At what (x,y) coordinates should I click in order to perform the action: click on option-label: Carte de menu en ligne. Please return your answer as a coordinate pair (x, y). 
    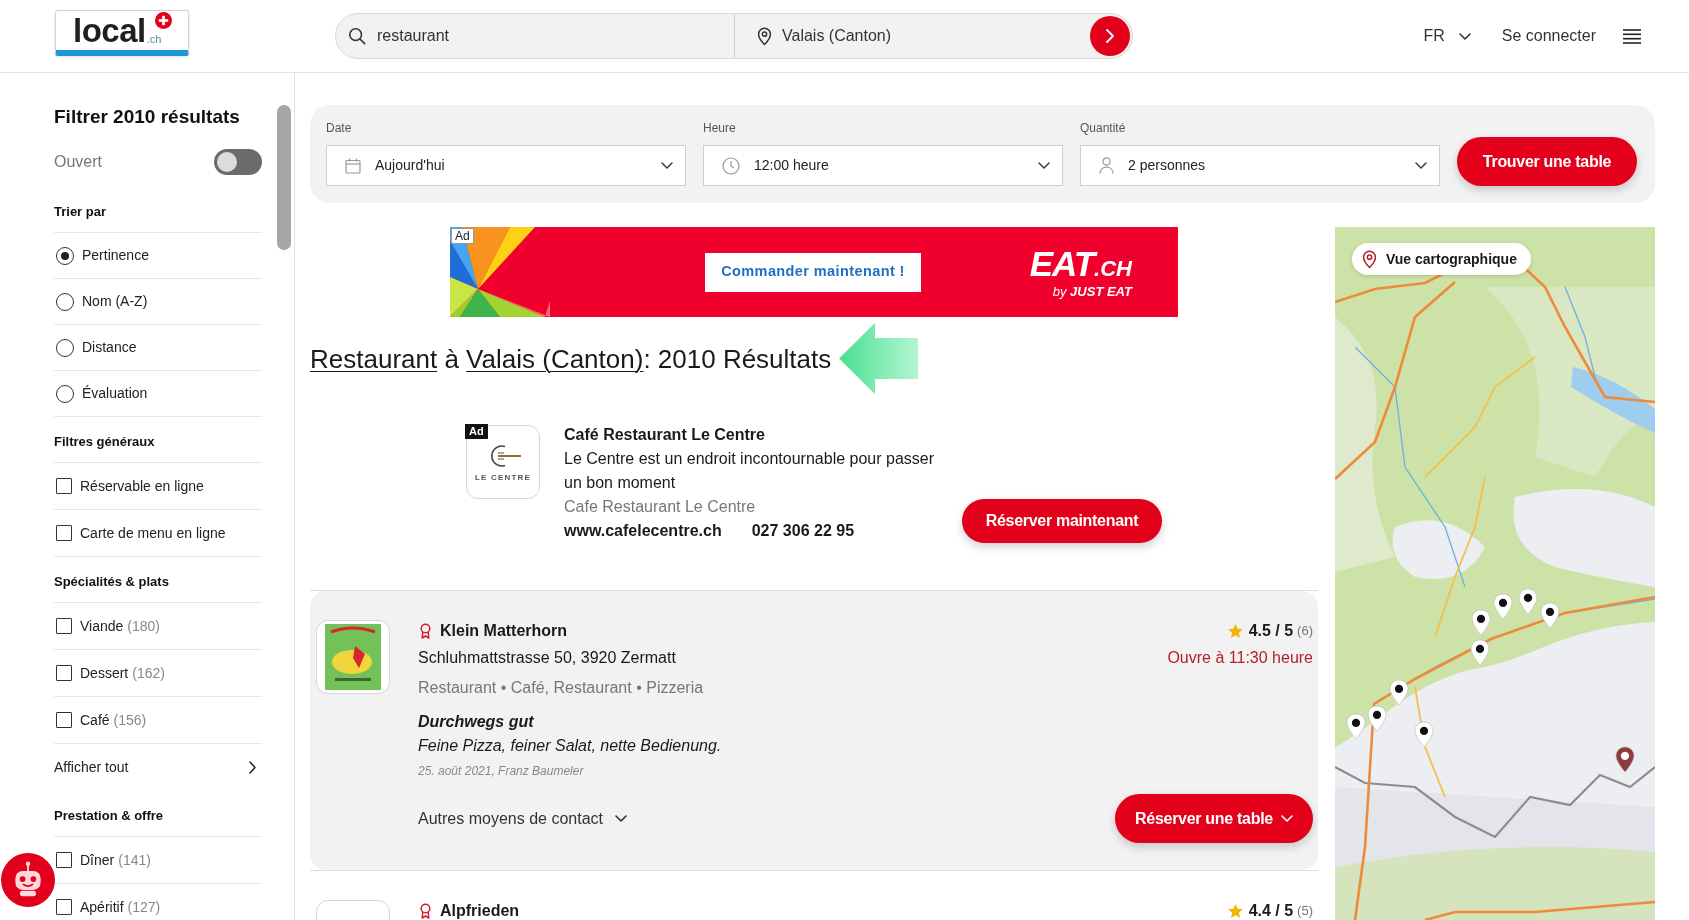
    Looking at the image, I should click on (153, 533).